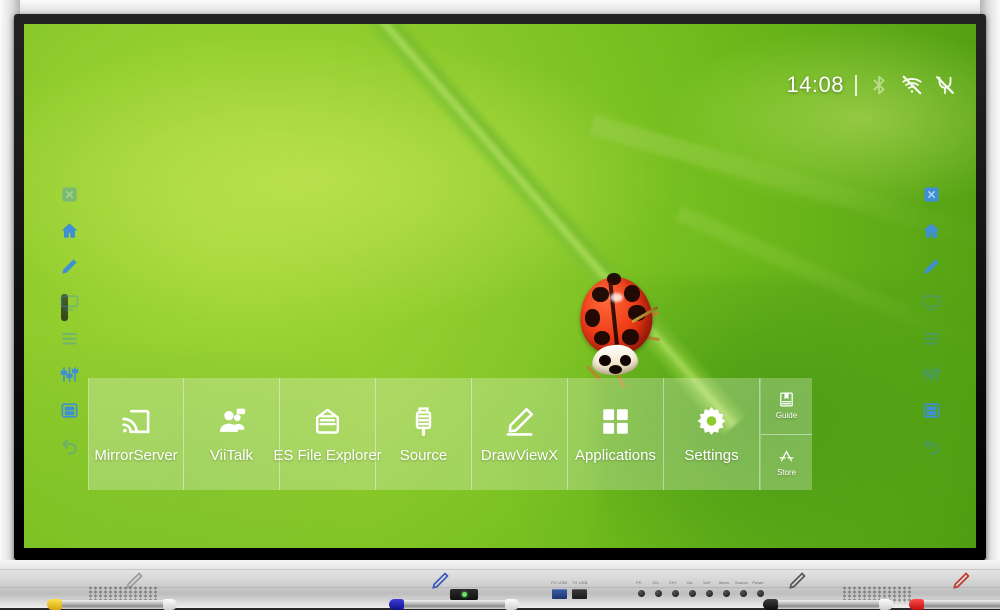 Image resolution: width=1000 pixels, height=610 pixels. I want to click on hw-button-power, so click(760, 593).